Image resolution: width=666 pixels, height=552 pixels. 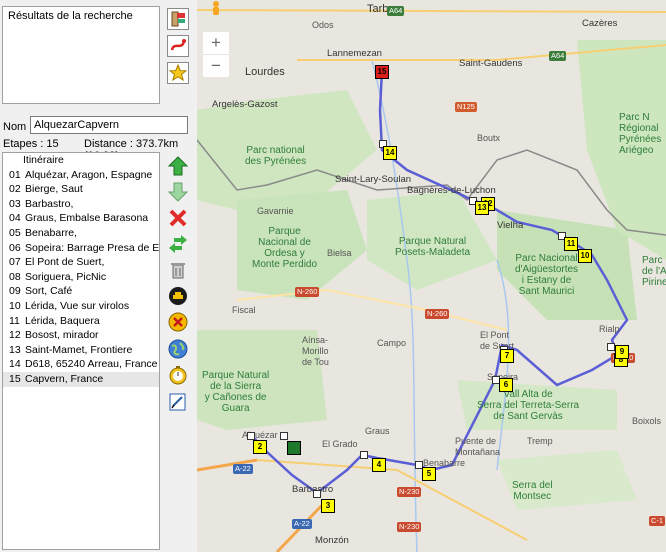 I want to click on route-name-input, so click(x=109, y=125).